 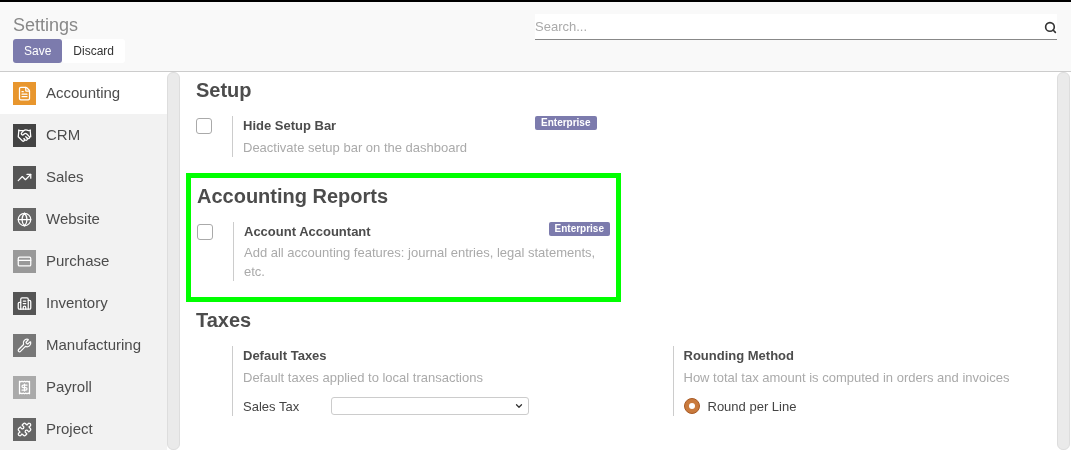 What do you see at coordinates (224, 90) in the screenshot?
I see `section-heading: Setup` at bounding box center [224, 90].